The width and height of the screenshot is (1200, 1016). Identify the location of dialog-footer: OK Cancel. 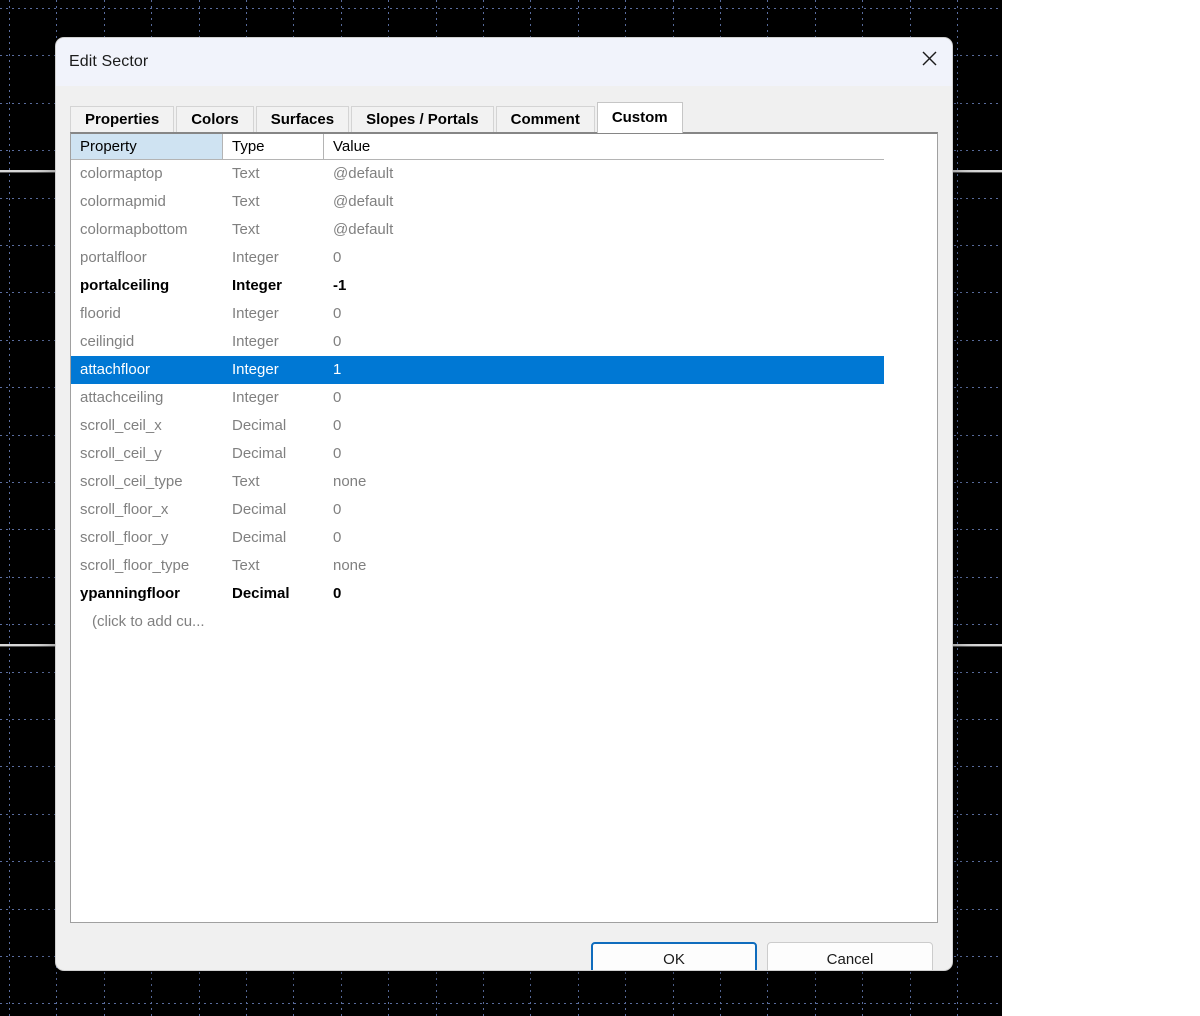
(504, 946).